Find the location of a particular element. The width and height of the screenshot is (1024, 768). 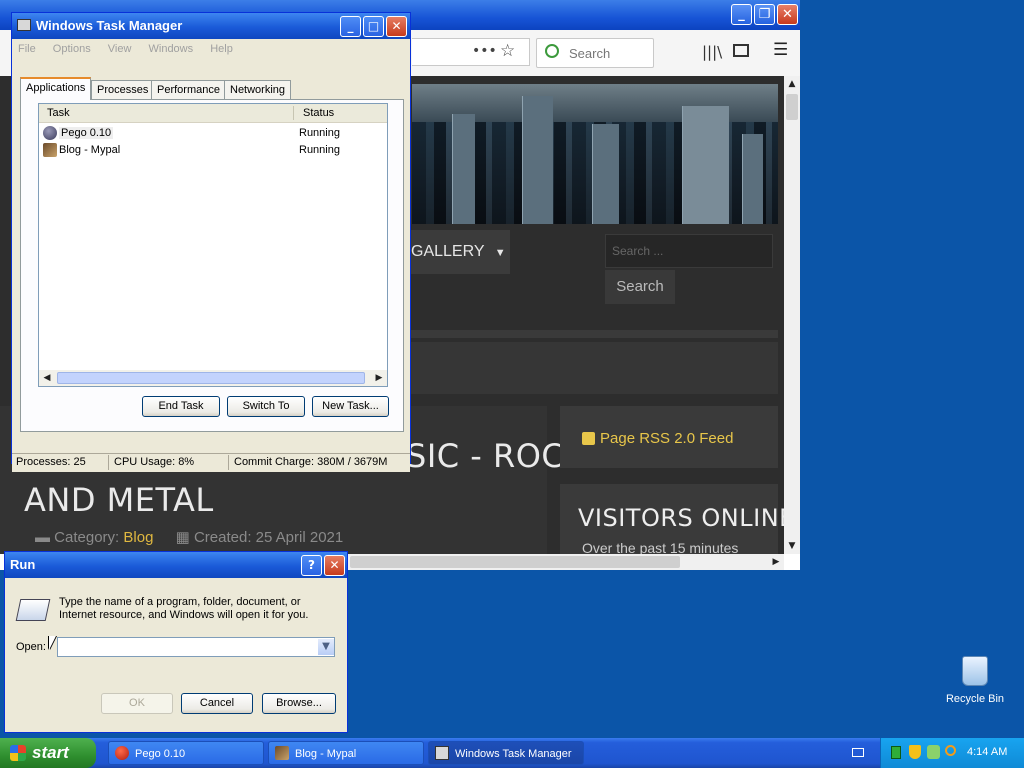

taskbar-item-mypal: Blog - Mypal is located at coordinates (346, 753).